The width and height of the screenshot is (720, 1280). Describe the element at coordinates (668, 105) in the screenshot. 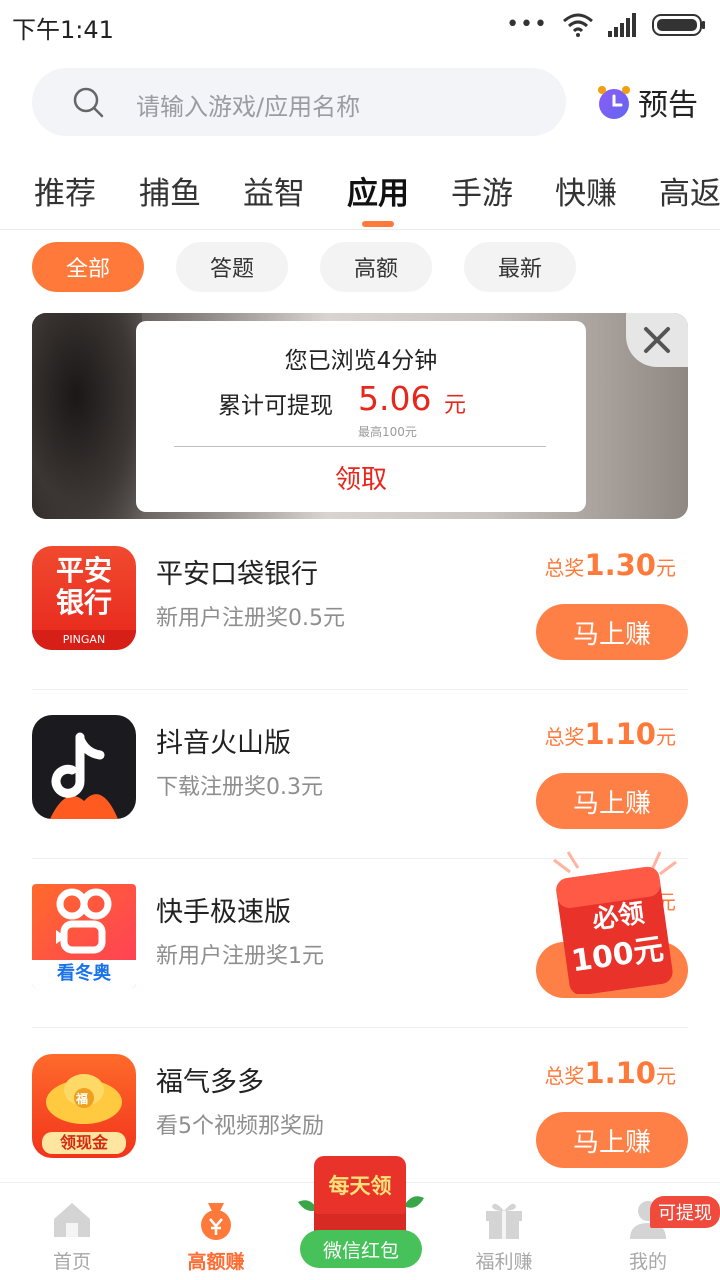

I see `notice-label: 预告` at that location.